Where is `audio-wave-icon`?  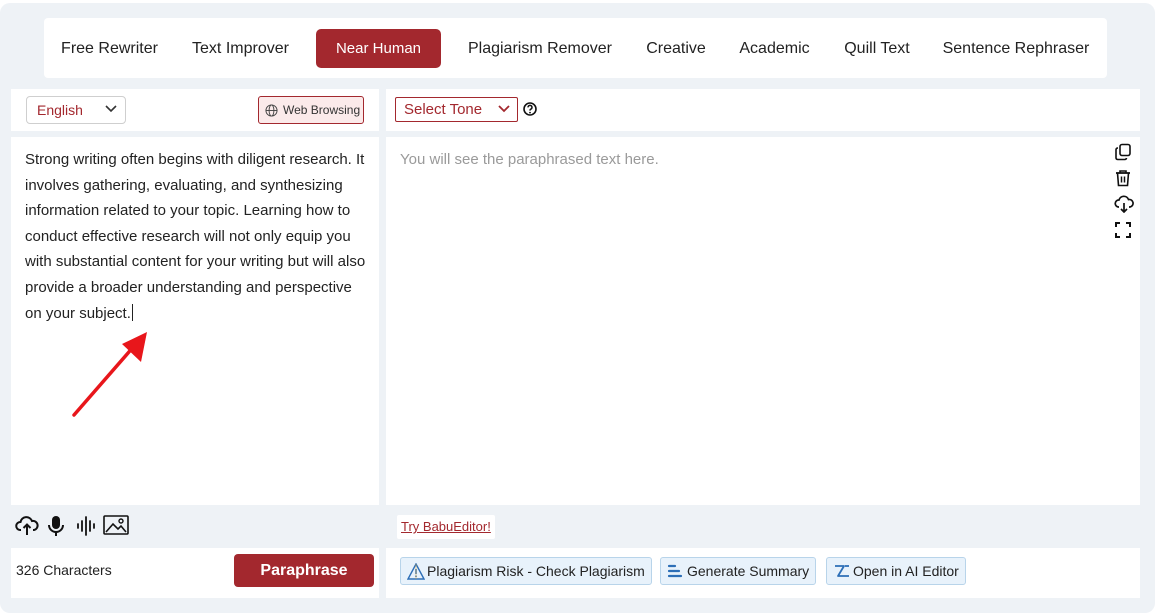 audio-wave-icon is located at coordinates (86, 526).